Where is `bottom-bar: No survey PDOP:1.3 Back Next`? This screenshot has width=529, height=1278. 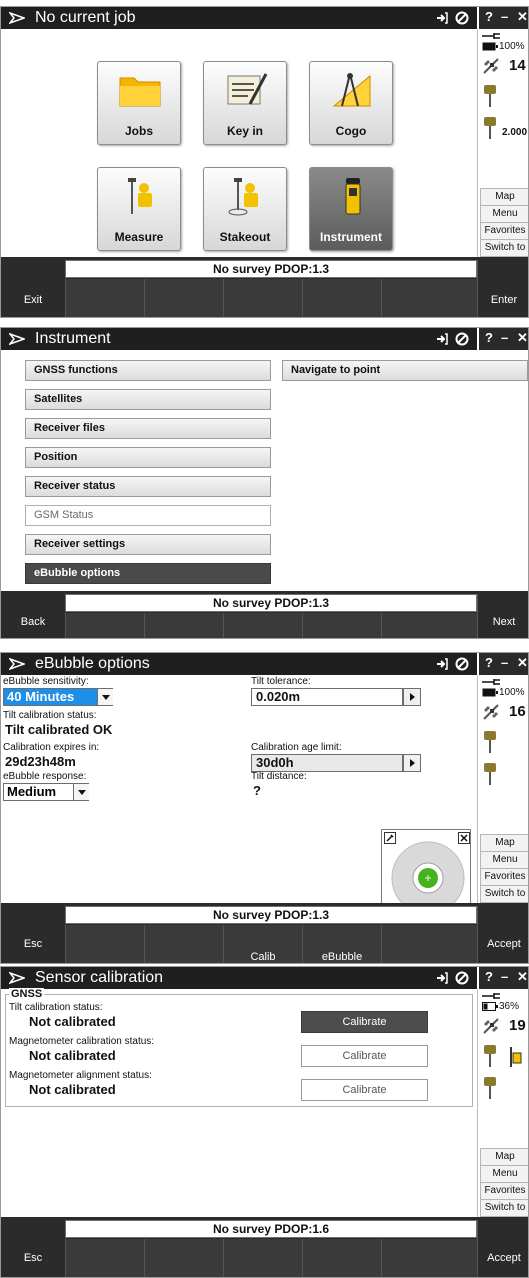 bottom-bar: No survey PDOP:1.3 Back Next is located at coordinates (264, 614).